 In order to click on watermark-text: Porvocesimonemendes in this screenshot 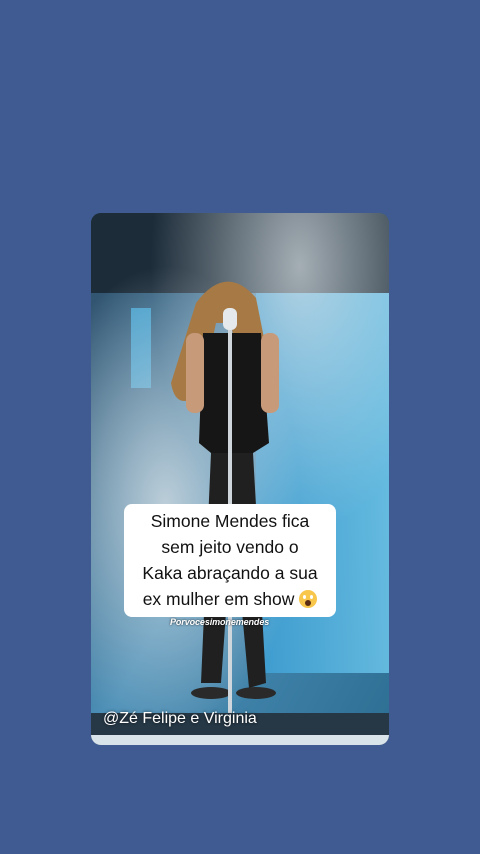, I will do `click(220, 622)`.